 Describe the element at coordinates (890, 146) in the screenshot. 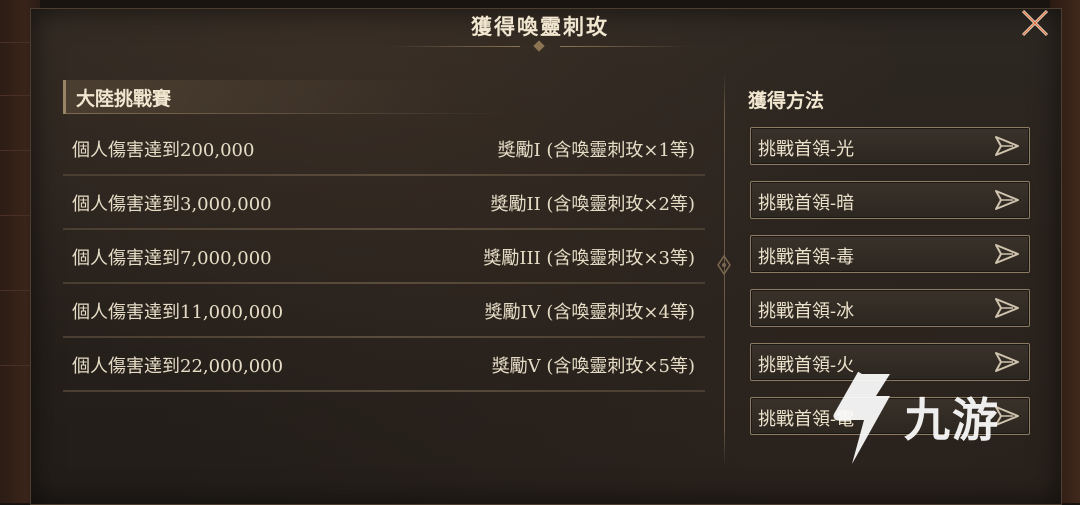

I see `method-button-light: 挑戰首領-光` at that location.